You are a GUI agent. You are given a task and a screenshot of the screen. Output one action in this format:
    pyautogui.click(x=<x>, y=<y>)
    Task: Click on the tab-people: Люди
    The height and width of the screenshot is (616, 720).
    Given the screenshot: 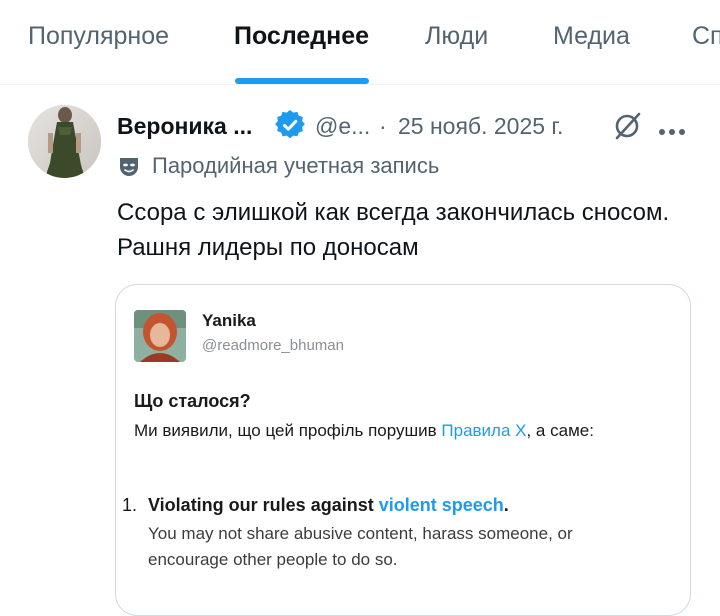 What is the action you would take?
    pyautogui.click(x=456, y=36)
    